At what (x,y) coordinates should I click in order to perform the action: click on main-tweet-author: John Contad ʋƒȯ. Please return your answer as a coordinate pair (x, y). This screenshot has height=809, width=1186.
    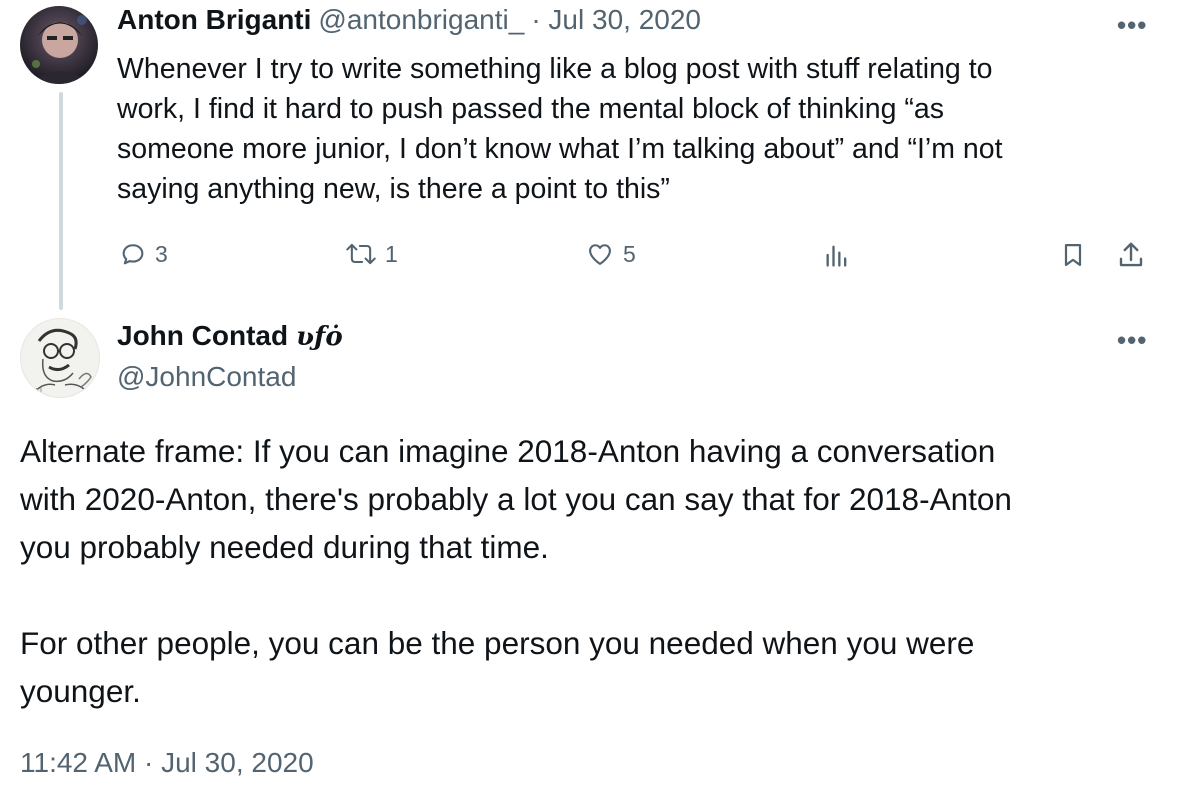
    Looking at the image, I should click on (230, 336).